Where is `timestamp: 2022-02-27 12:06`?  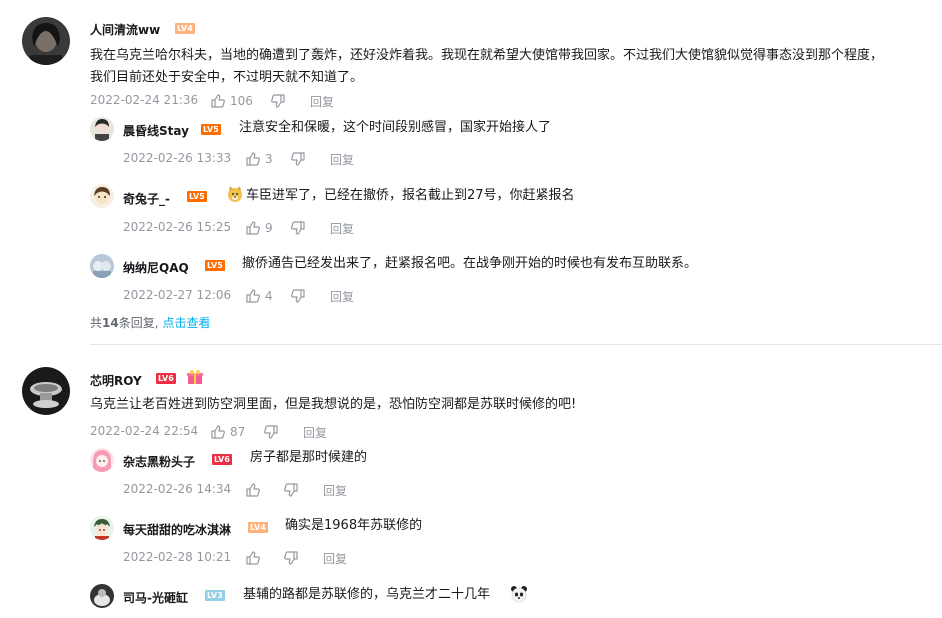
timestamp: 2022-02-27 12:06 is located at coordinates (177, 295).